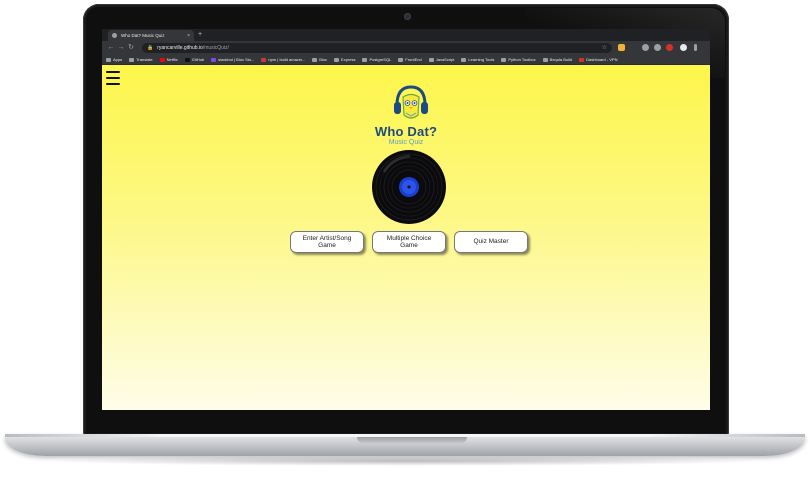 This screenshot has height=487, width=810. Describe the element at coordinates (407, 16) in the screenshot. I see `camera-icon` at that location.